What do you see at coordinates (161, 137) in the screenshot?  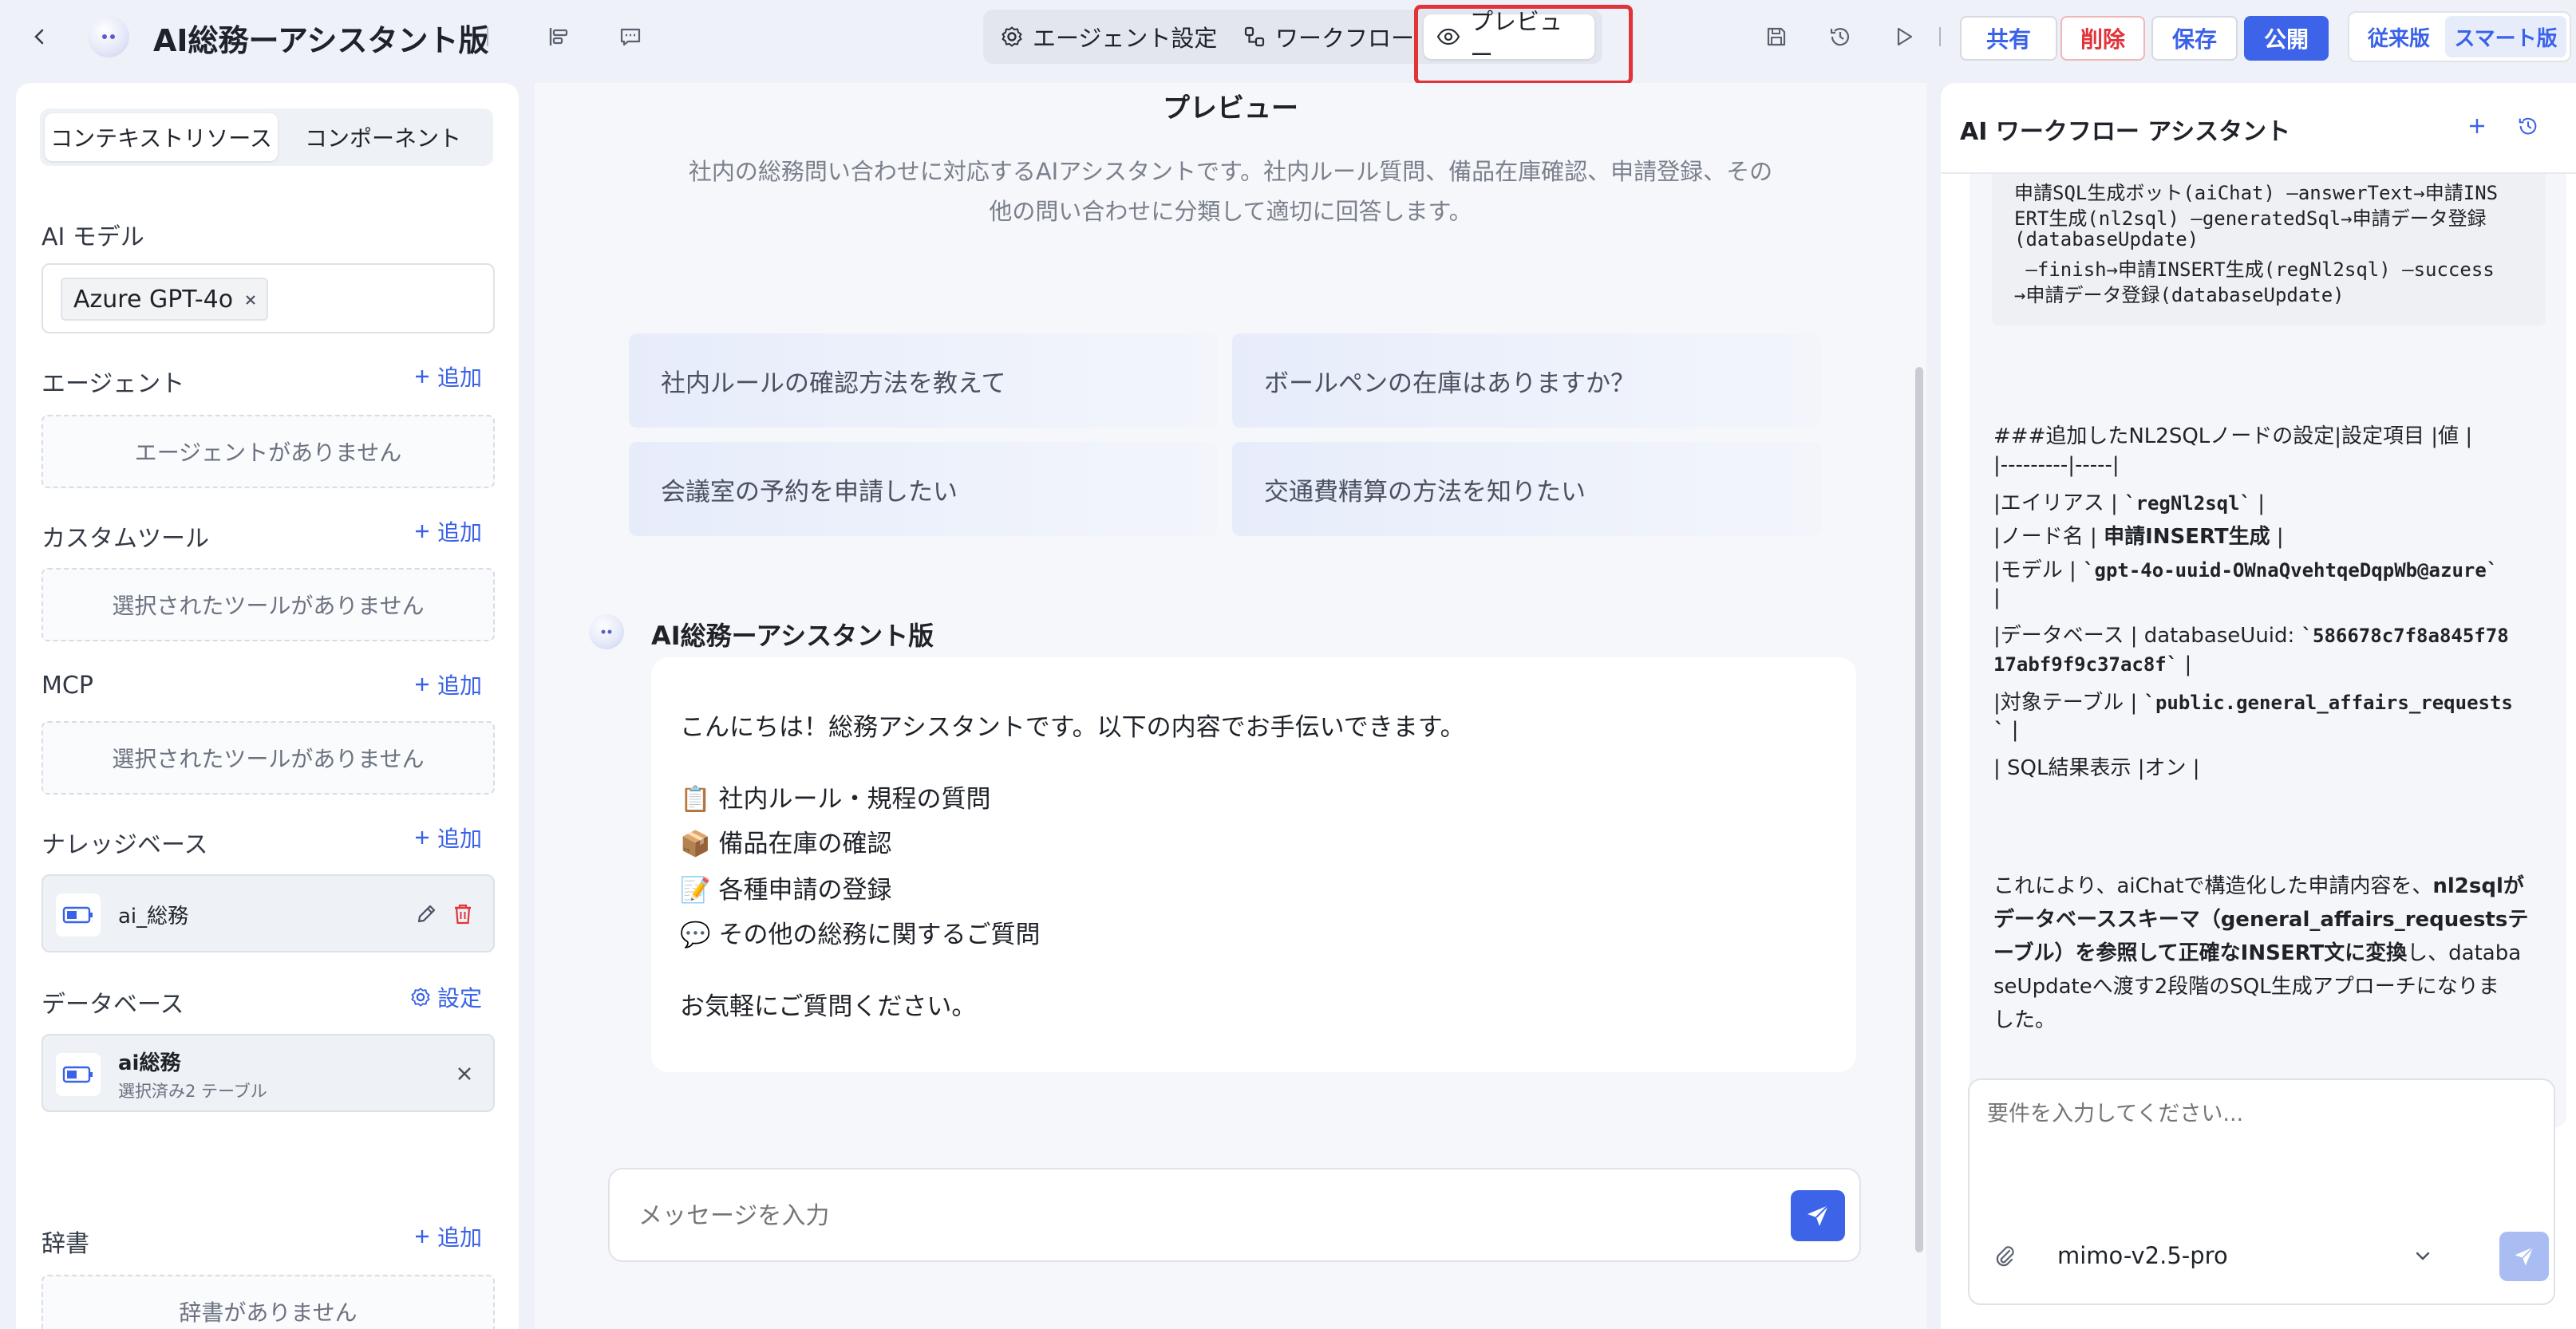 I see `segment-context-resources: コンテキストリソース` at bounding box center [161, 137].